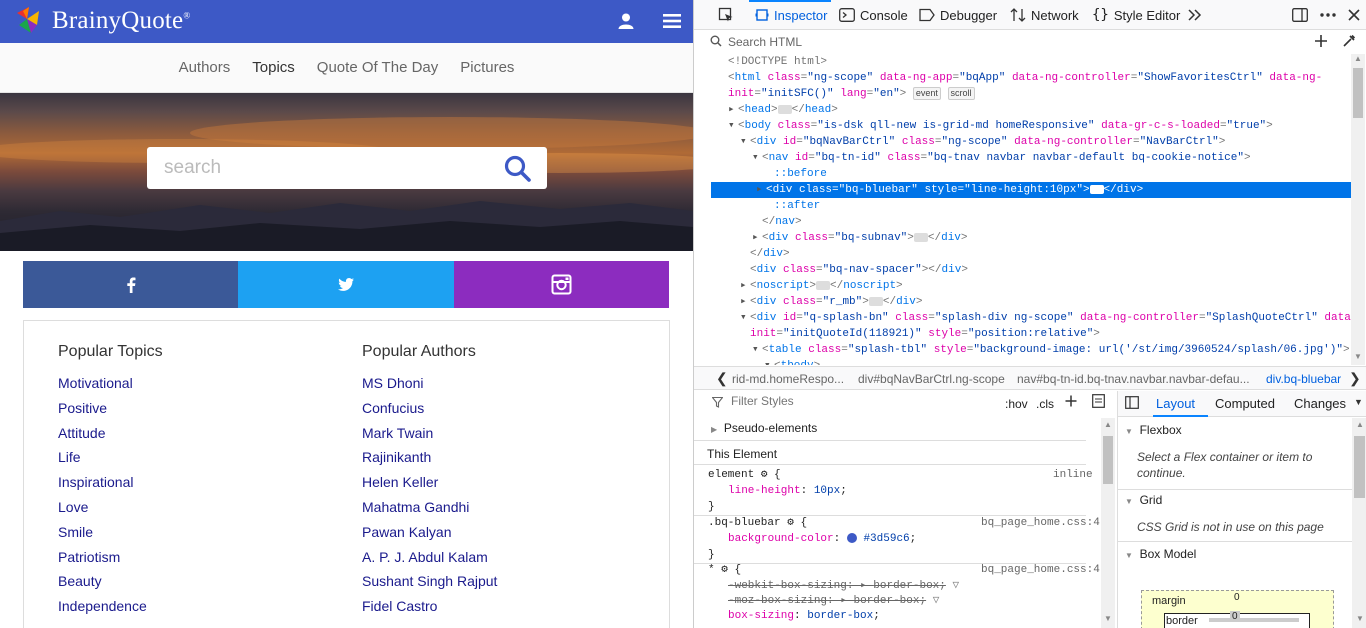 The width and height of the screenshot is (1366, 628). What do you see at coordinates (1349, 42) in the screenshot?
I see `eyedropper-icon` at bounding box center [1349, 42].